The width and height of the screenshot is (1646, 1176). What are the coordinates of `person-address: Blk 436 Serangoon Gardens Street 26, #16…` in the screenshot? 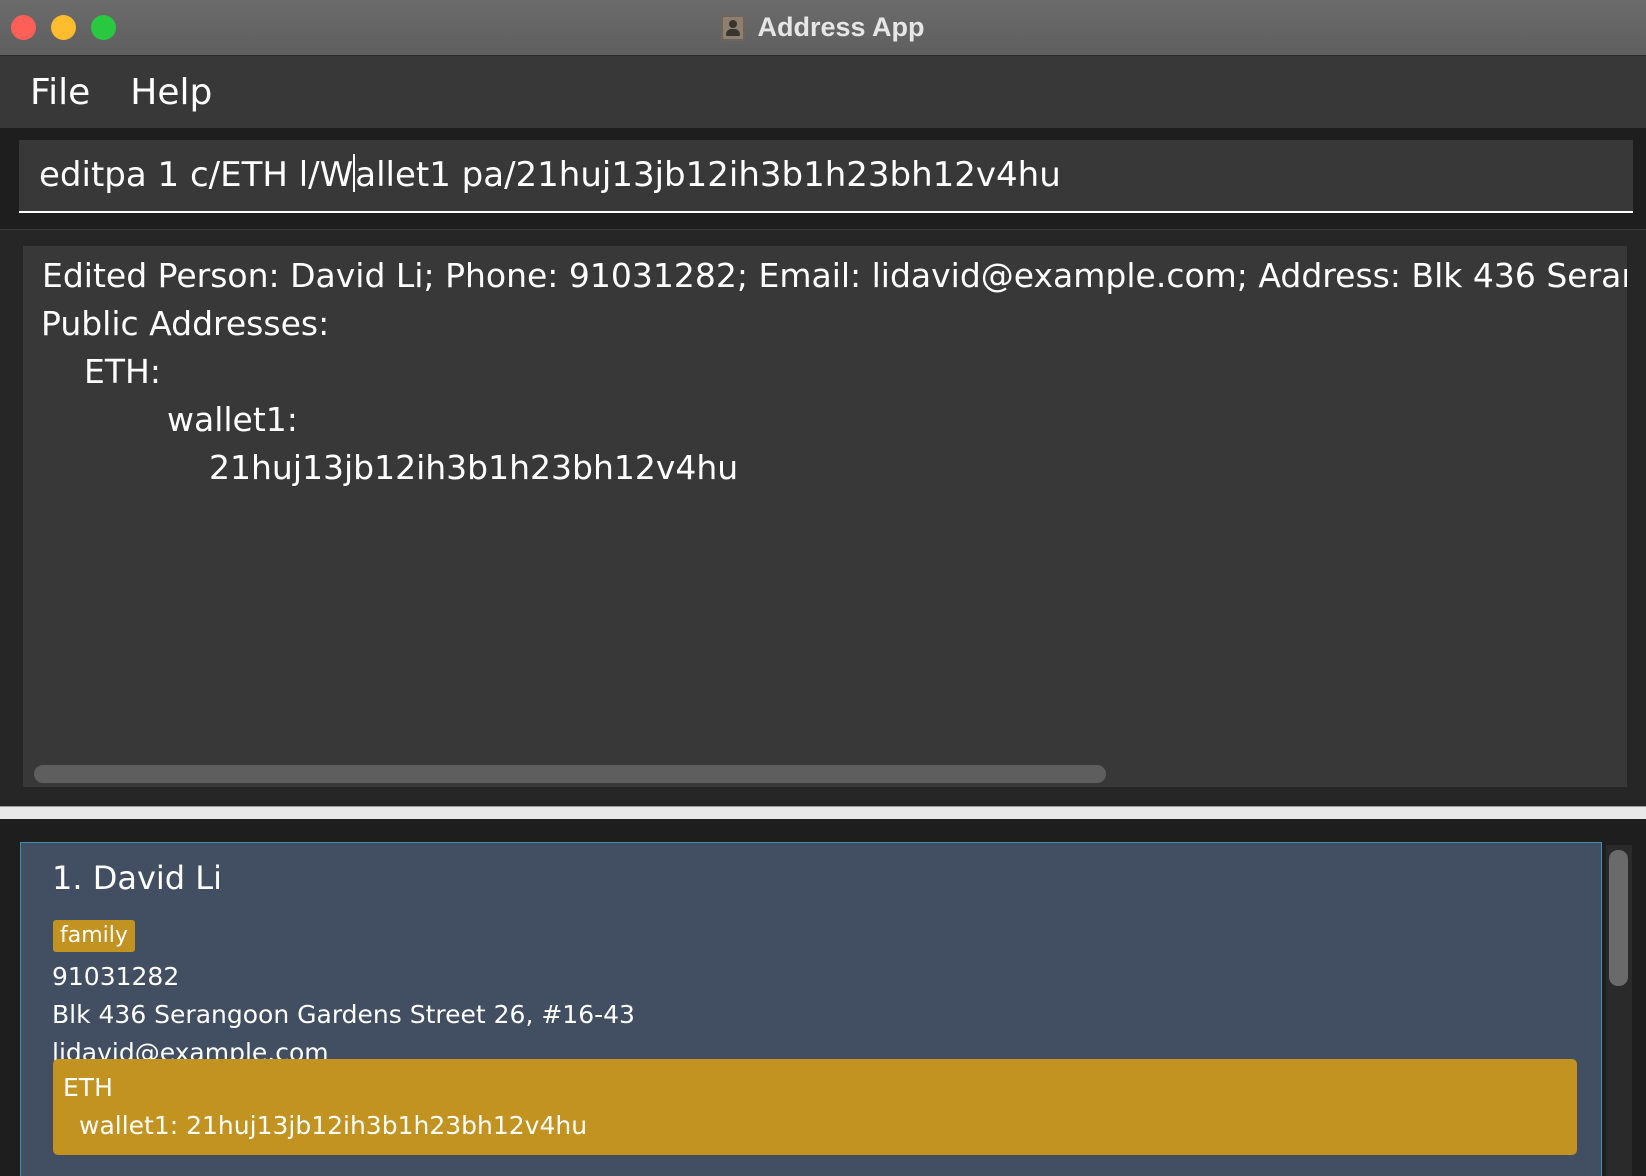 It's located at (343, 1014).